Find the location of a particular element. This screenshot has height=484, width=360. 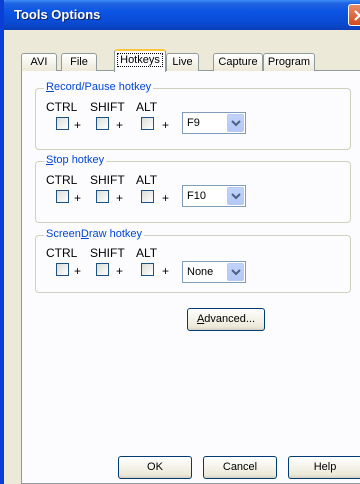

title-bar: Tools Options is located at coordinates (182, 15).